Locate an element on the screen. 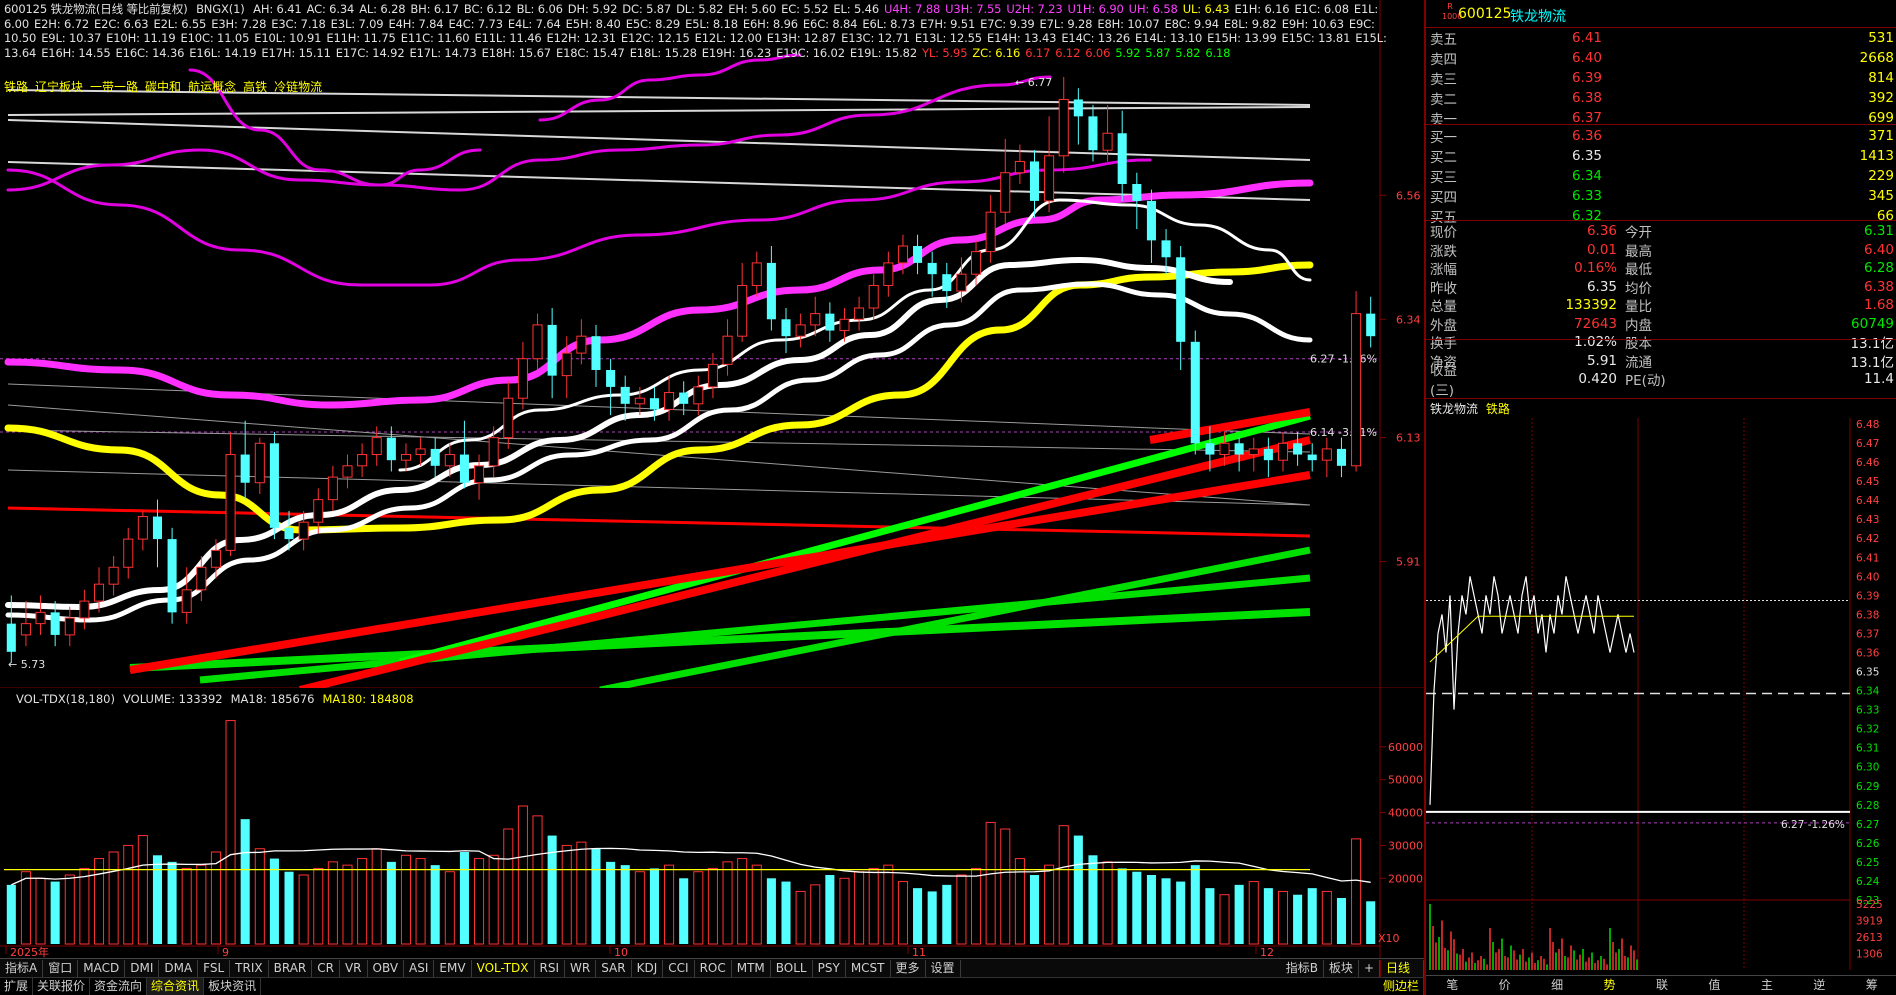 The image size is (1896, 995). order-book-row: 卖二 6.38 392 is located at coordinates (1661, 98).